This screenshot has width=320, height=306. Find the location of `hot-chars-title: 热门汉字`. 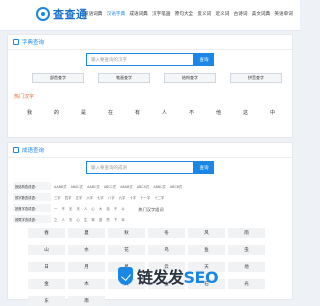

hot-chars-title: 热门汉字 is located at coordinates (24, 97).